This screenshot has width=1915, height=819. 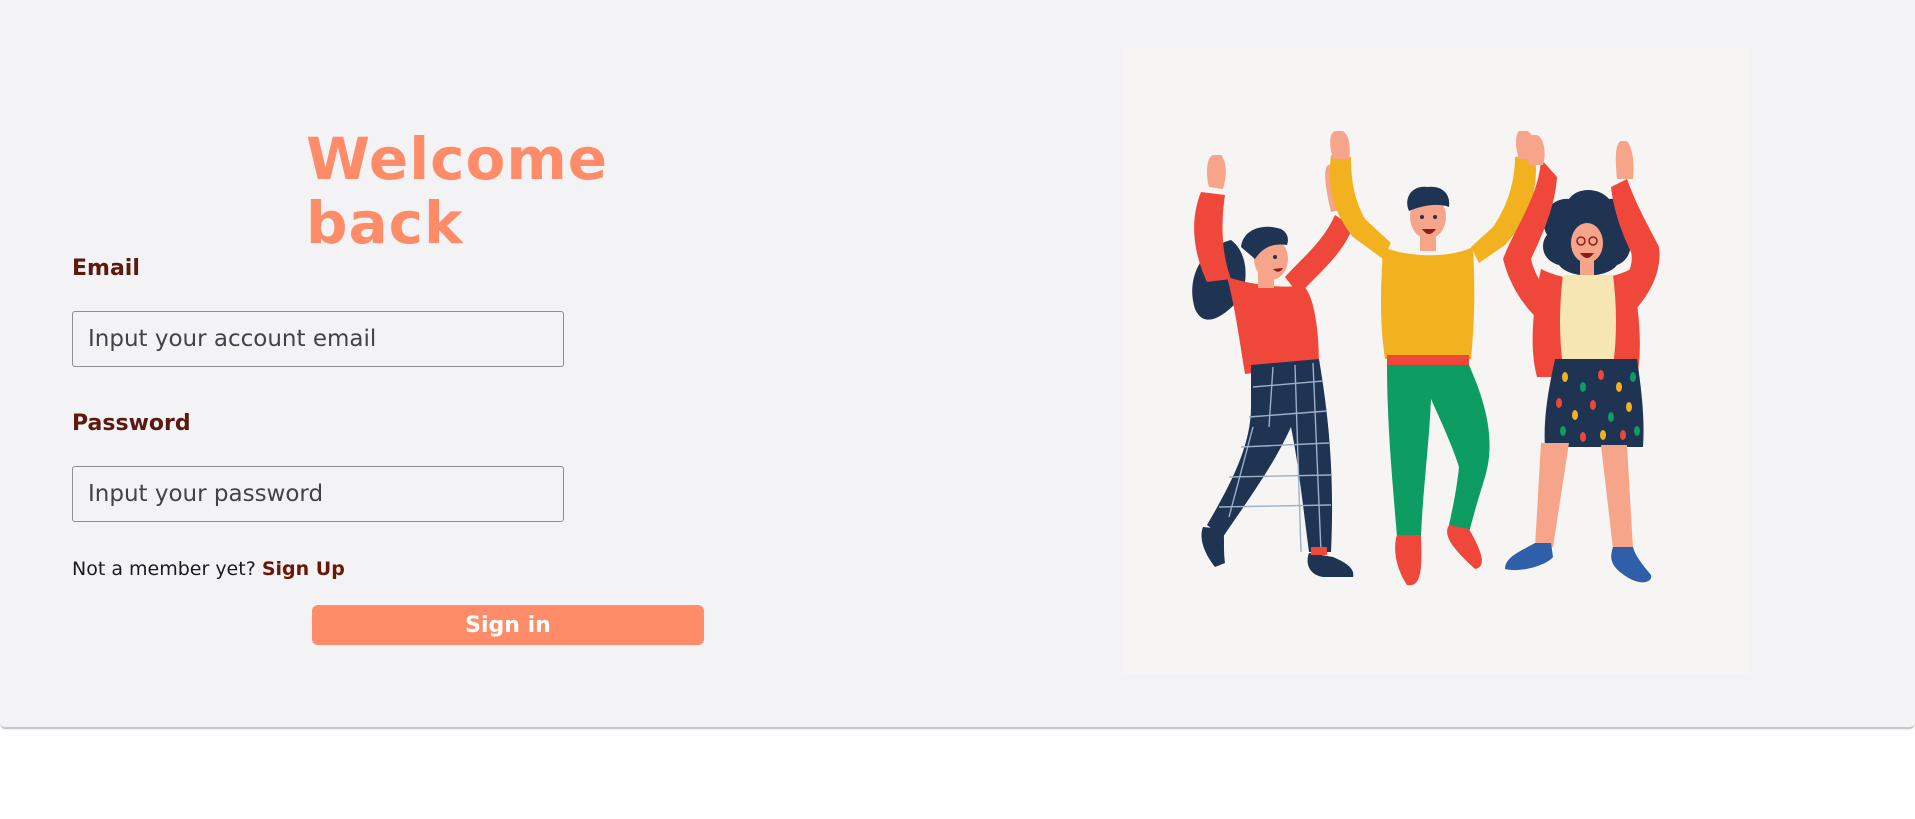 What do you see at coordinates (131, 423) in the screenshot?
I see `password-label: Password` at bounding box center [131, 423].